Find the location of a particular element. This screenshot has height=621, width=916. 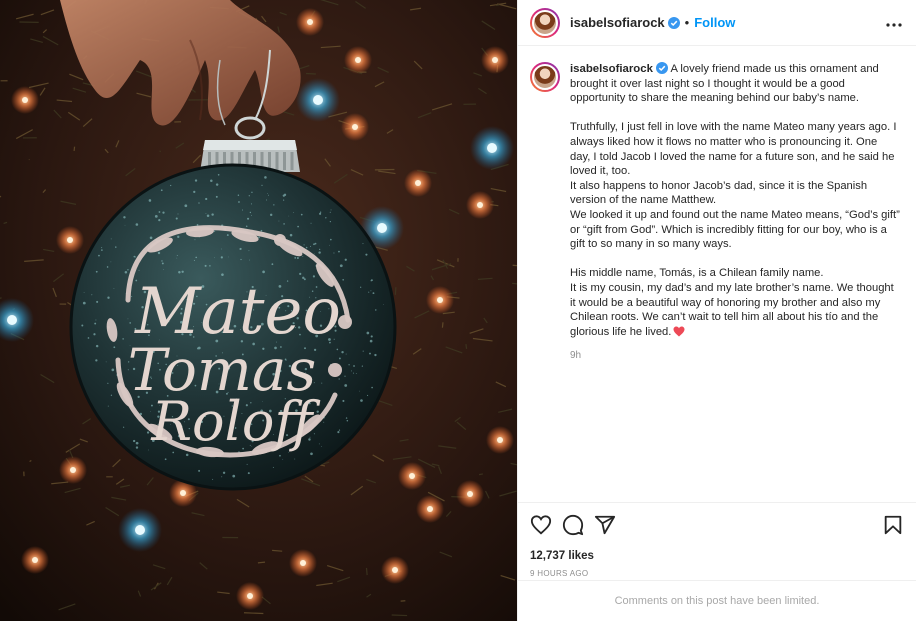

caption-avatar is located at coordinates (545, 77).